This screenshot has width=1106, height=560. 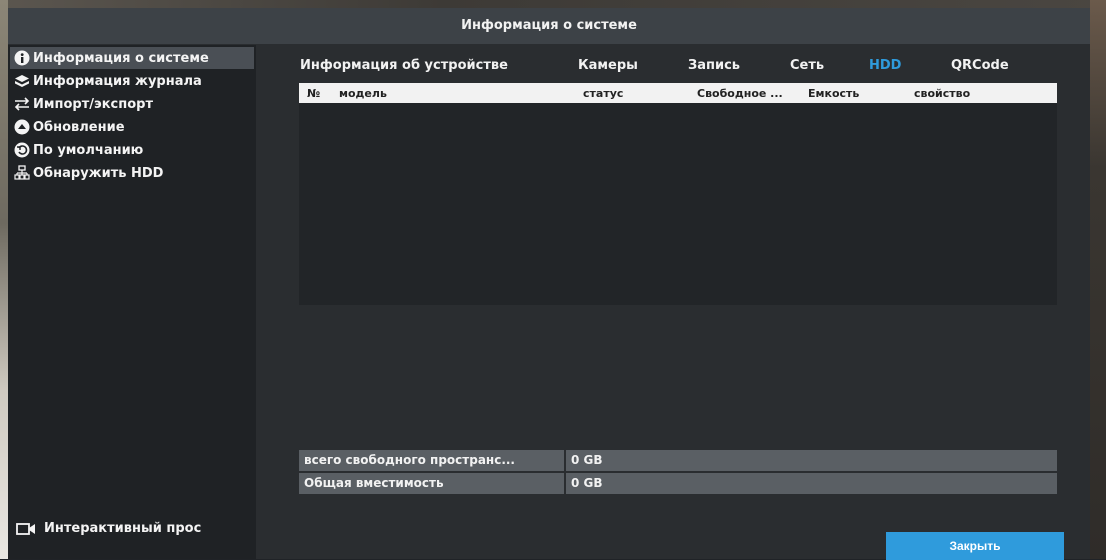 What do you see at coordinates (942, 93) in the screenshot?
I see `column-header-property: свойство` at bounding box center [942, 93].